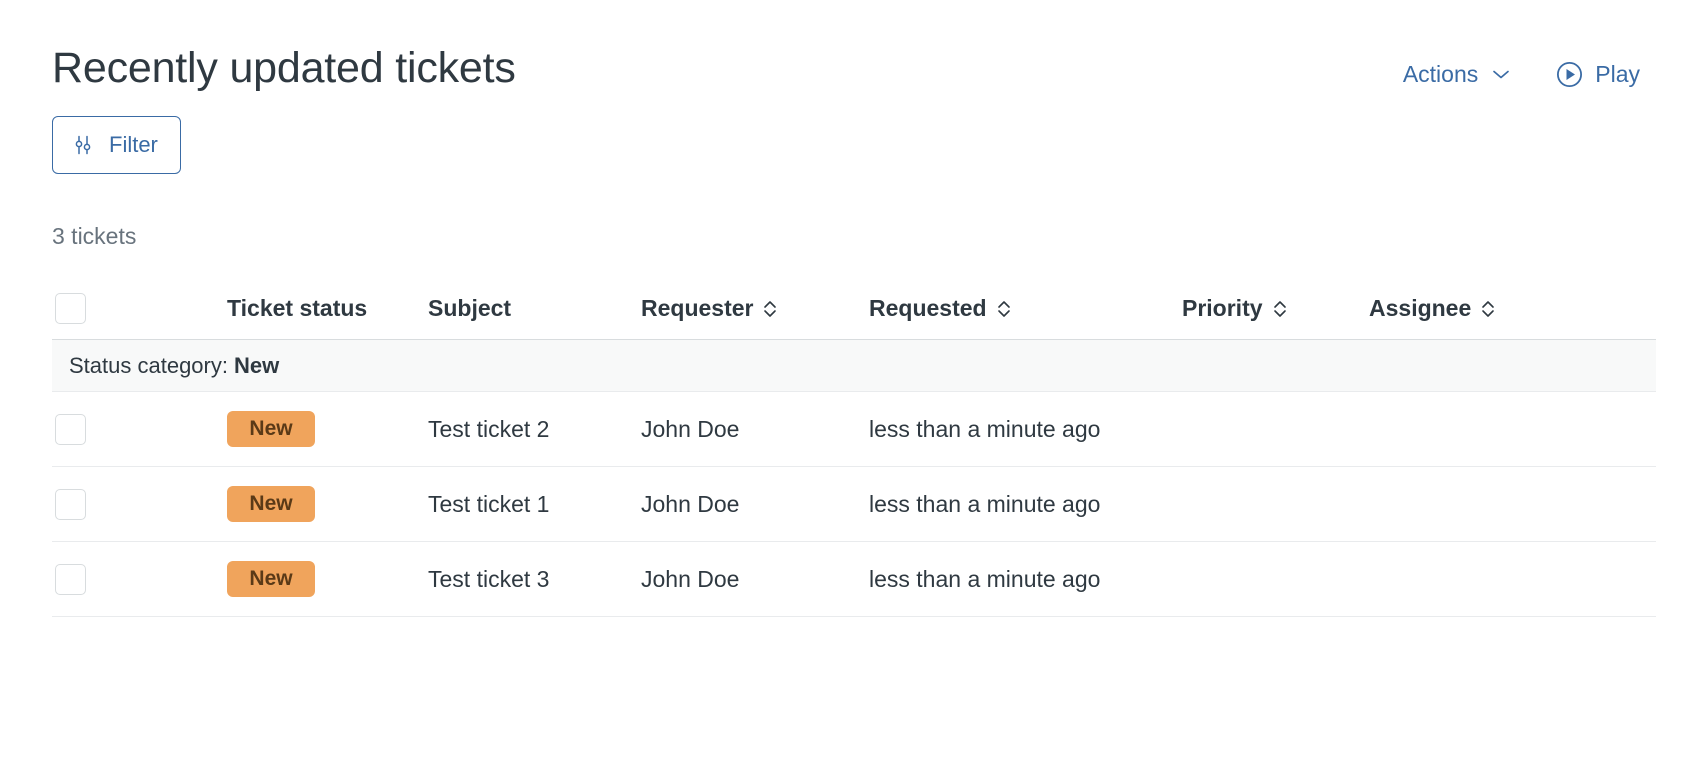 The image size is (1708, 762). I want to click on select-all-checkbox, so click(70, 308).